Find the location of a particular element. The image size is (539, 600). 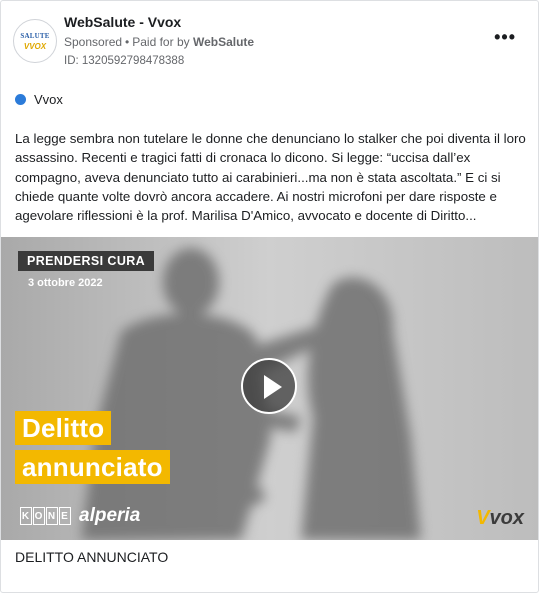

platform-dot-icon is located at coordinates (20, 99).